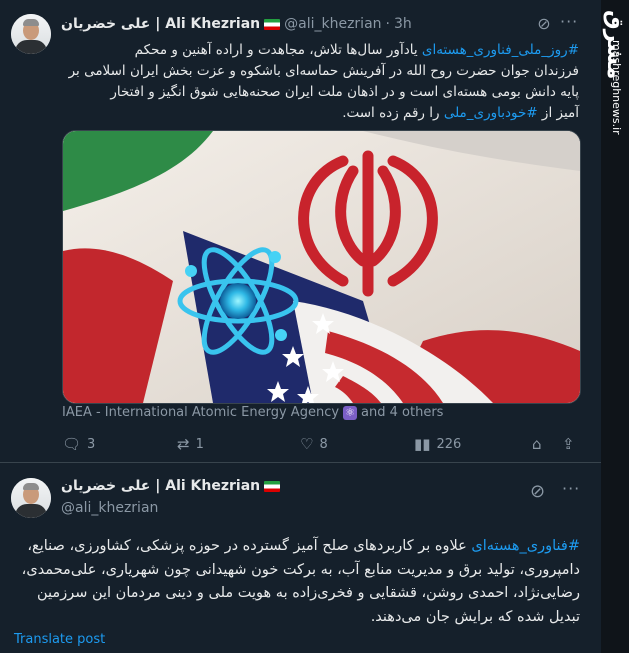 The width and height of the screenshot is (629, 653). I want to click on repost-button: ⇄ 1, so click(190, 444).